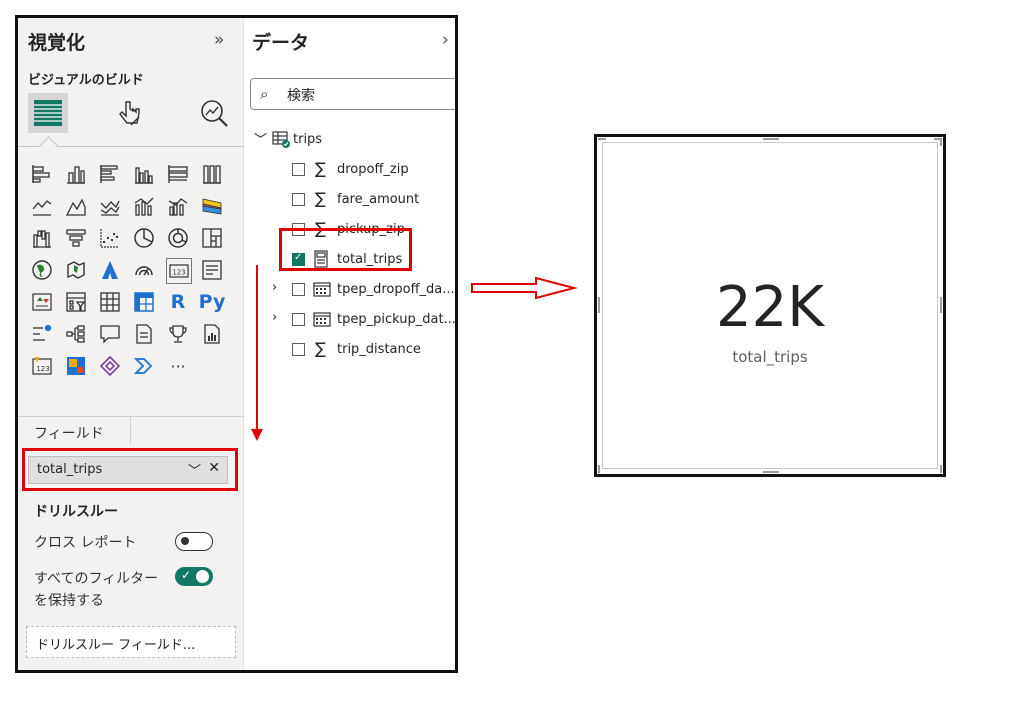  Describe the element at coordinates (110, 366) in the screenshot. I see `power-apps-visual-icon` at that location.